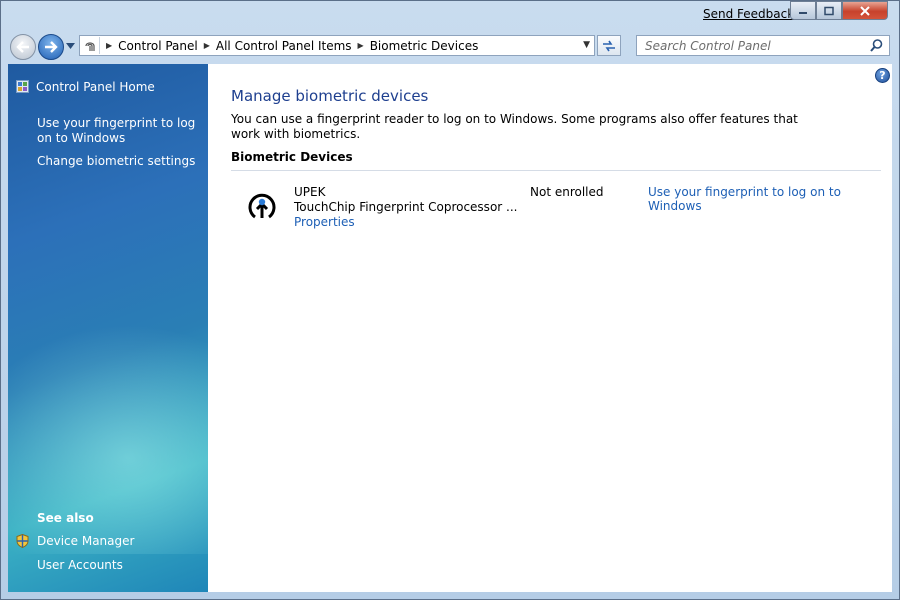 The height and width of the screenshot is (600, 900). Describe the element at coordinates (292, 157) in the screenshot. I see `section-heading: Biometric Devices` at that location.